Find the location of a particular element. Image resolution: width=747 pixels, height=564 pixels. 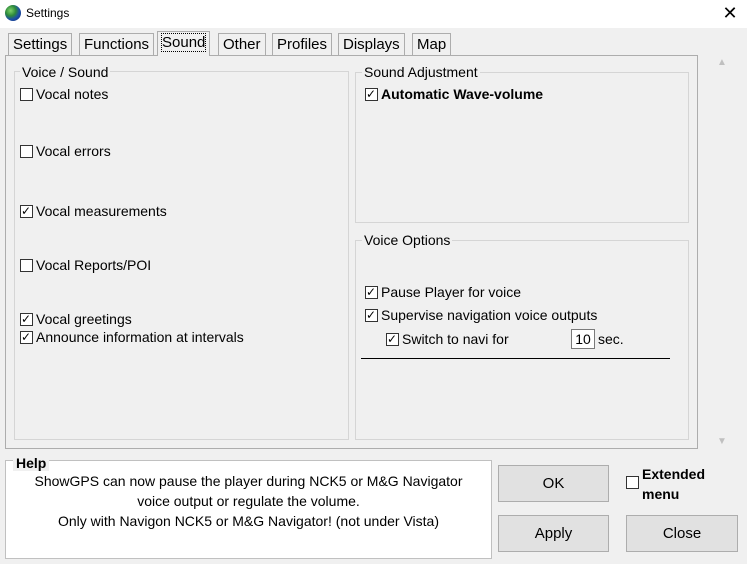

extended-menu-label-line1: Extended is located at coordinates (674, 474).